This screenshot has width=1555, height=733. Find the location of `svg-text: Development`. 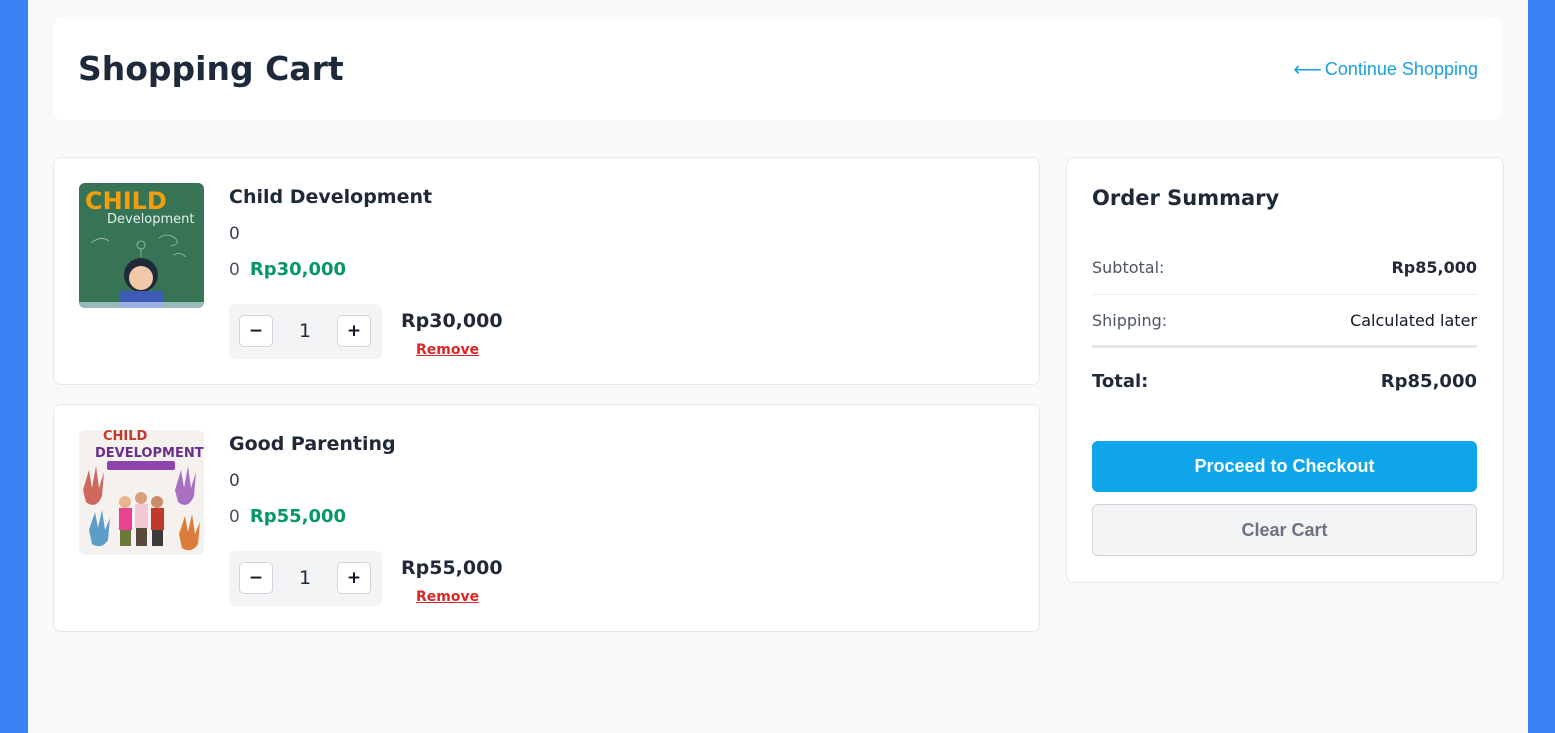

svg-text: Development is located at coordinates (151, 219).